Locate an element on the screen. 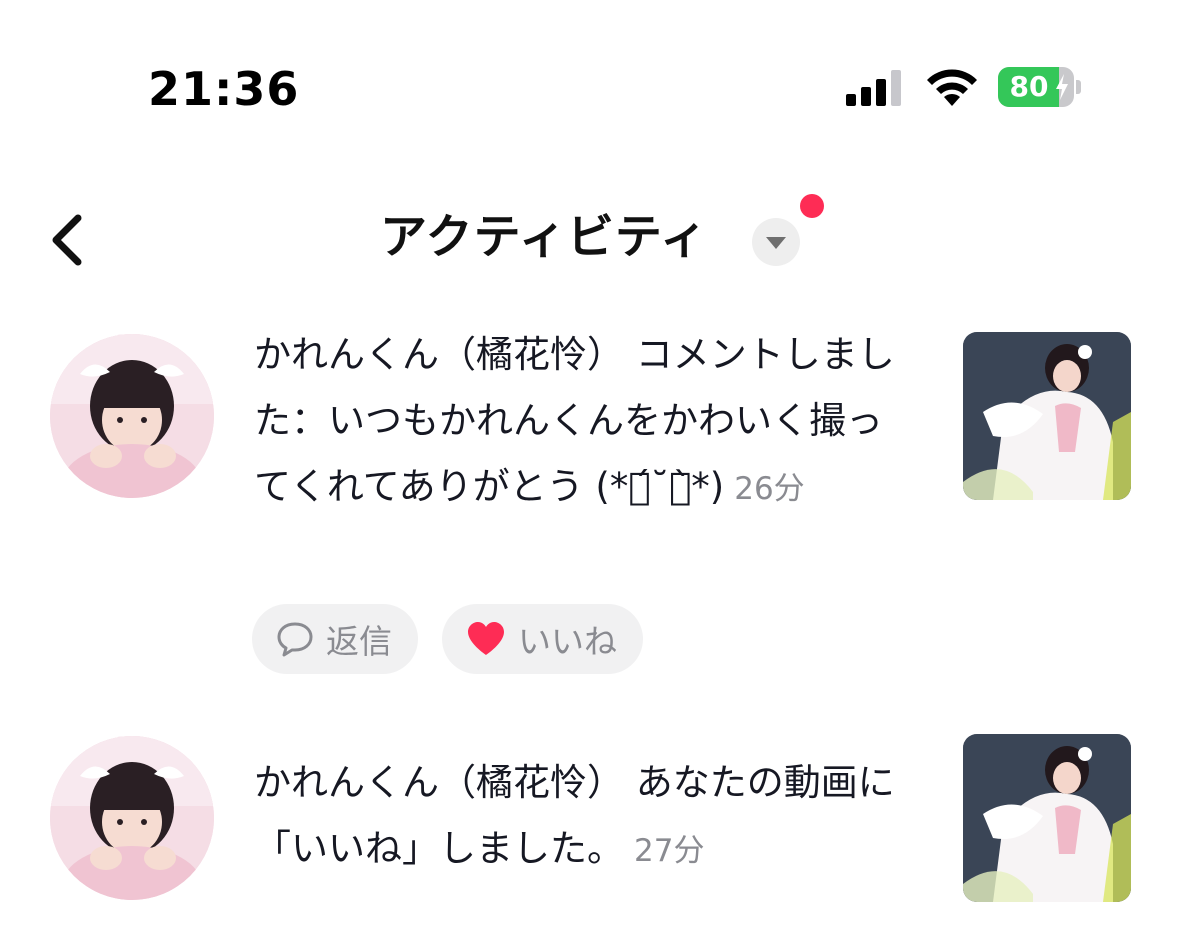 The width and height of the screenshot is (1179, 943). battery-indicator: 80 is located at coordinates (1036, 87).